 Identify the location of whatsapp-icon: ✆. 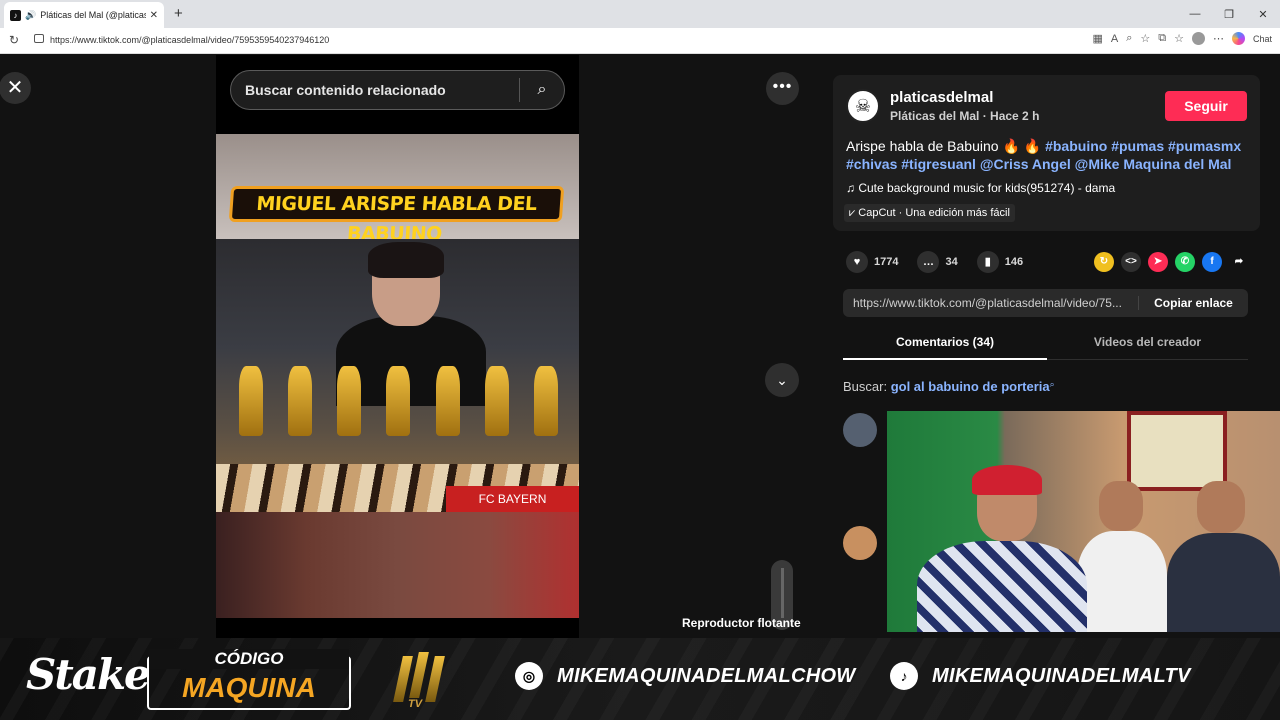
(1185, 262).